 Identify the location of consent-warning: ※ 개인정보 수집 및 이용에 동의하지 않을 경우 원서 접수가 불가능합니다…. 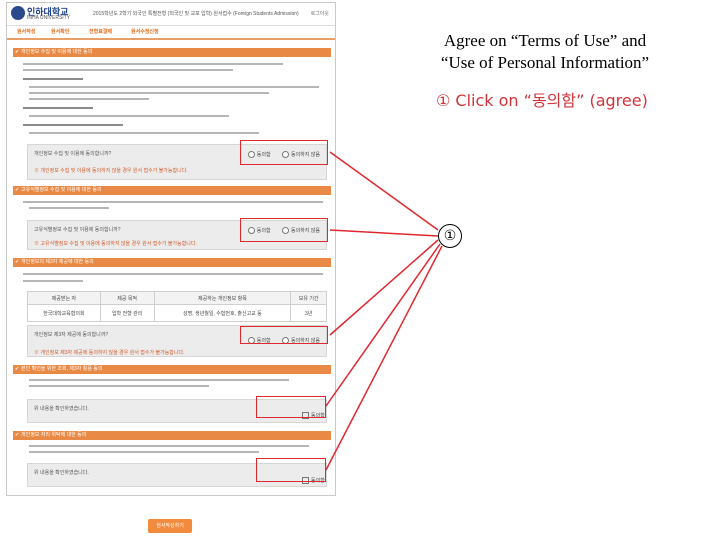
(111, 171).